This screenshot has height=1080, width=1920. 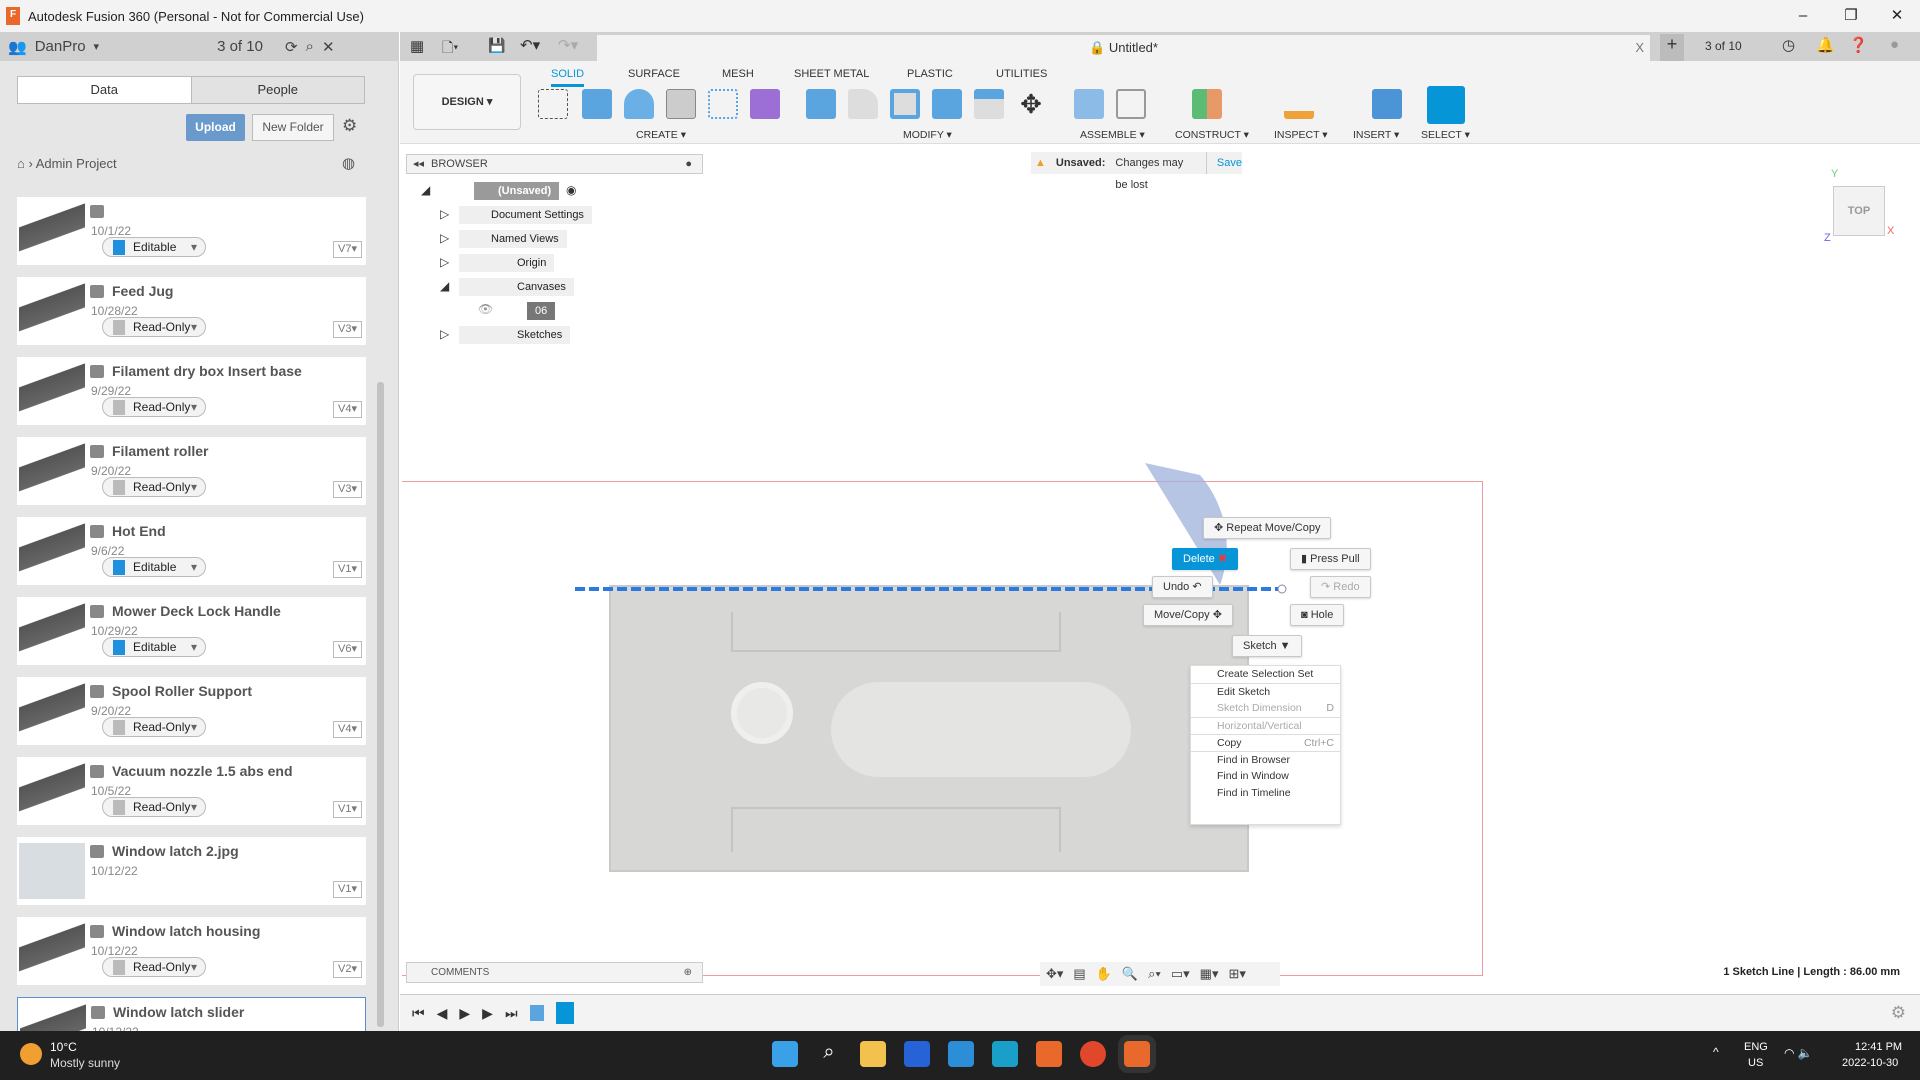 I want to click on offset-plane-icon, so click(x=1207, y=104).